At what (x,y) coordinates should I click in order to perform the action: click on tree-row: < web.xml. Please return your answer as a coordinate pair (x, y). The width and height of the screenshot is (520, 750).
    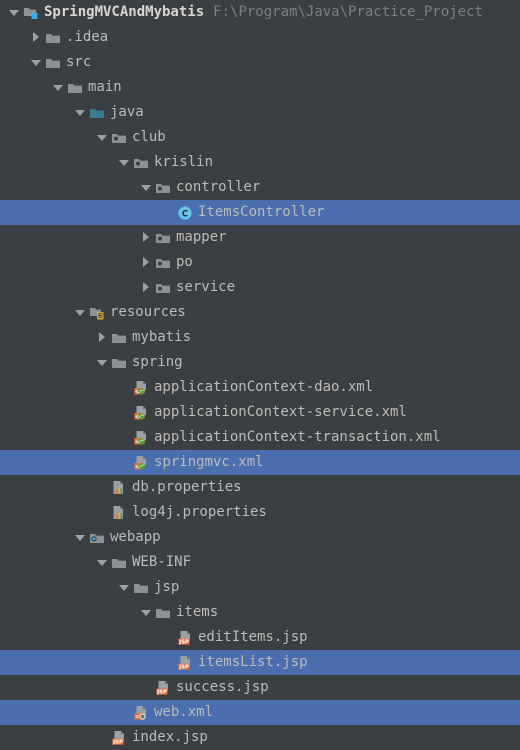
    Looking at the image, I should click on (260, 712).